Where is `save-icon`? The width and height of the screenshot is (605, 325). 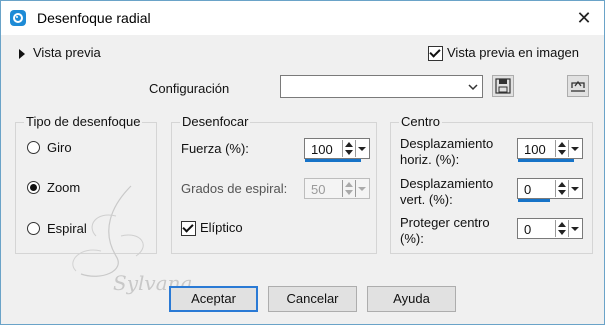 save-icon is located at coordinates (503, 86).